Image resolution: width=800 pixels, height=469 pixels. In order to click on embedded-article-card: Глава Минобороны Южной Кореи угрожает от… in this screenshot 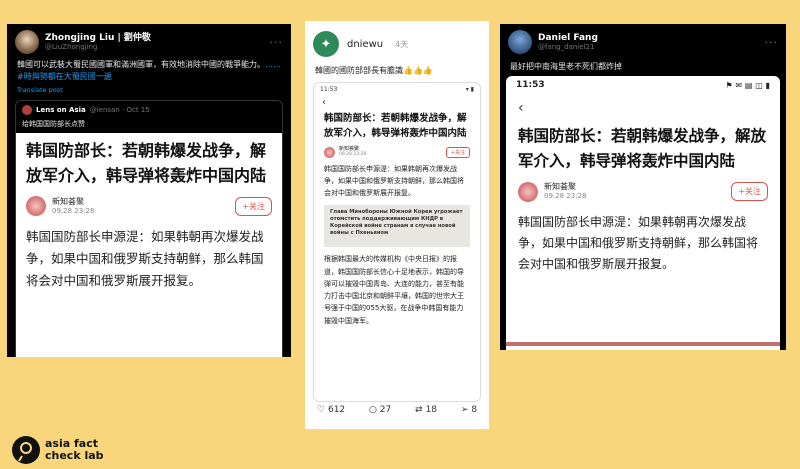, I will do `click(397, 226)`.